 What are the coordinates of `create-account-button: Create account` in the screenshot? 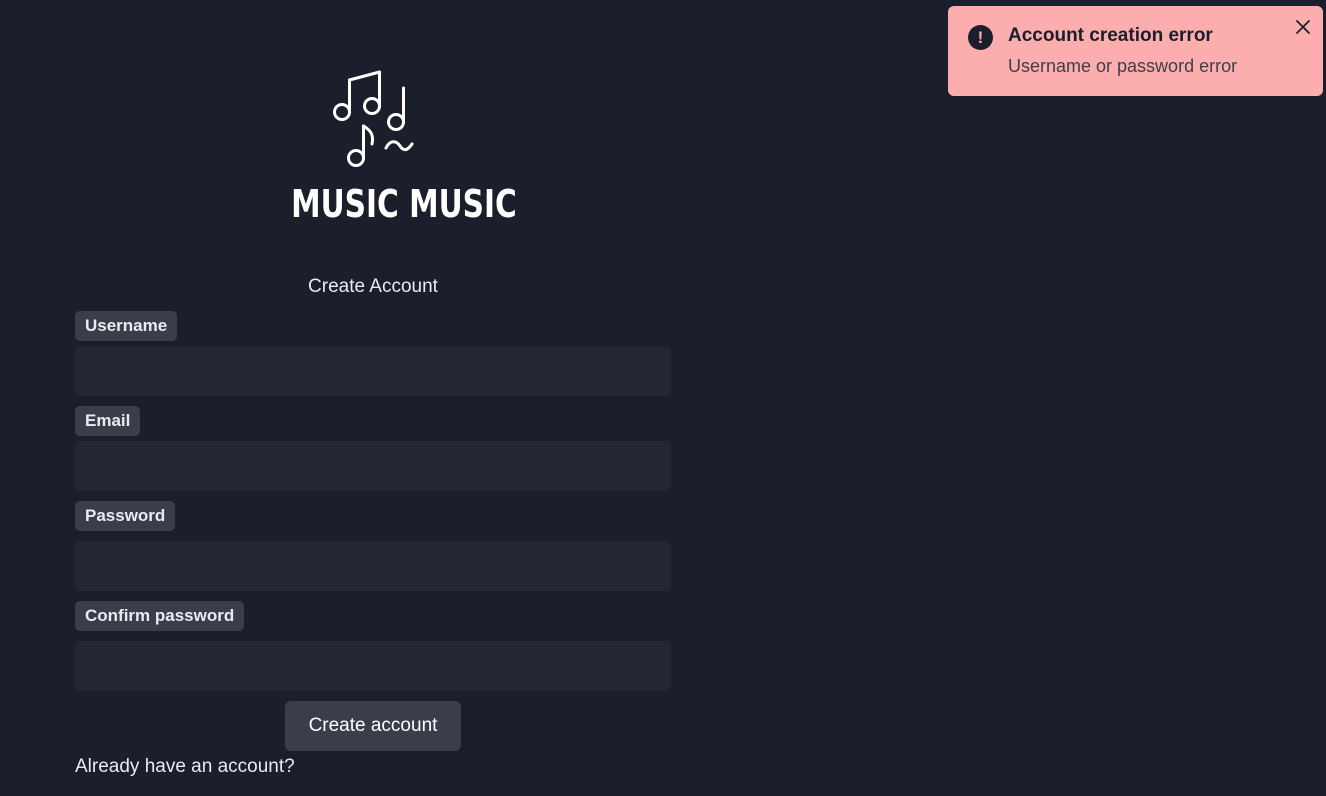 It's located at (373, 726).